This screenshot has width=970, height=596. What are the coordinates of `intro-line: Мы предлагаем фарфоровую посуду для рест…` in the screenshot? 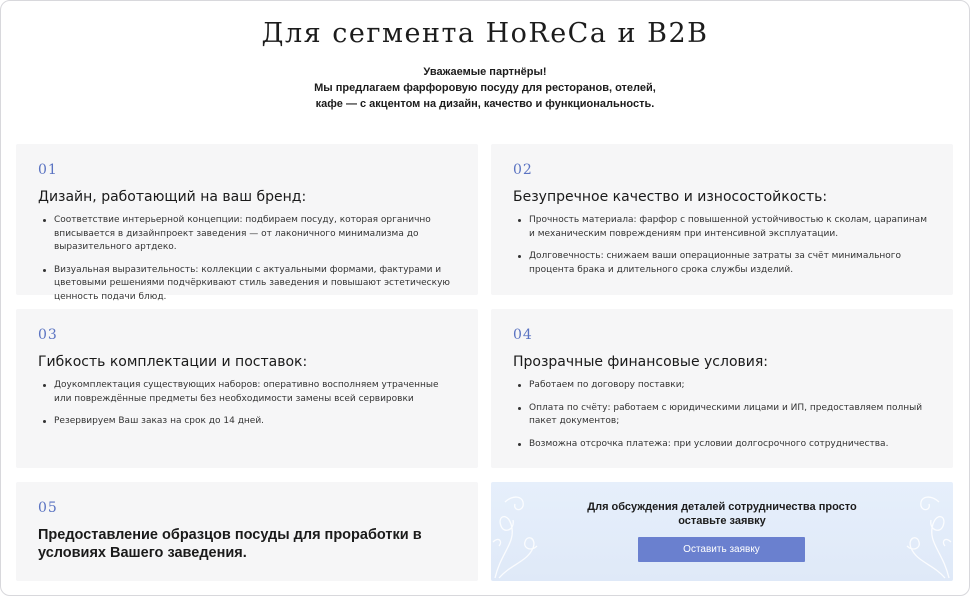 It's located at (485, 88).